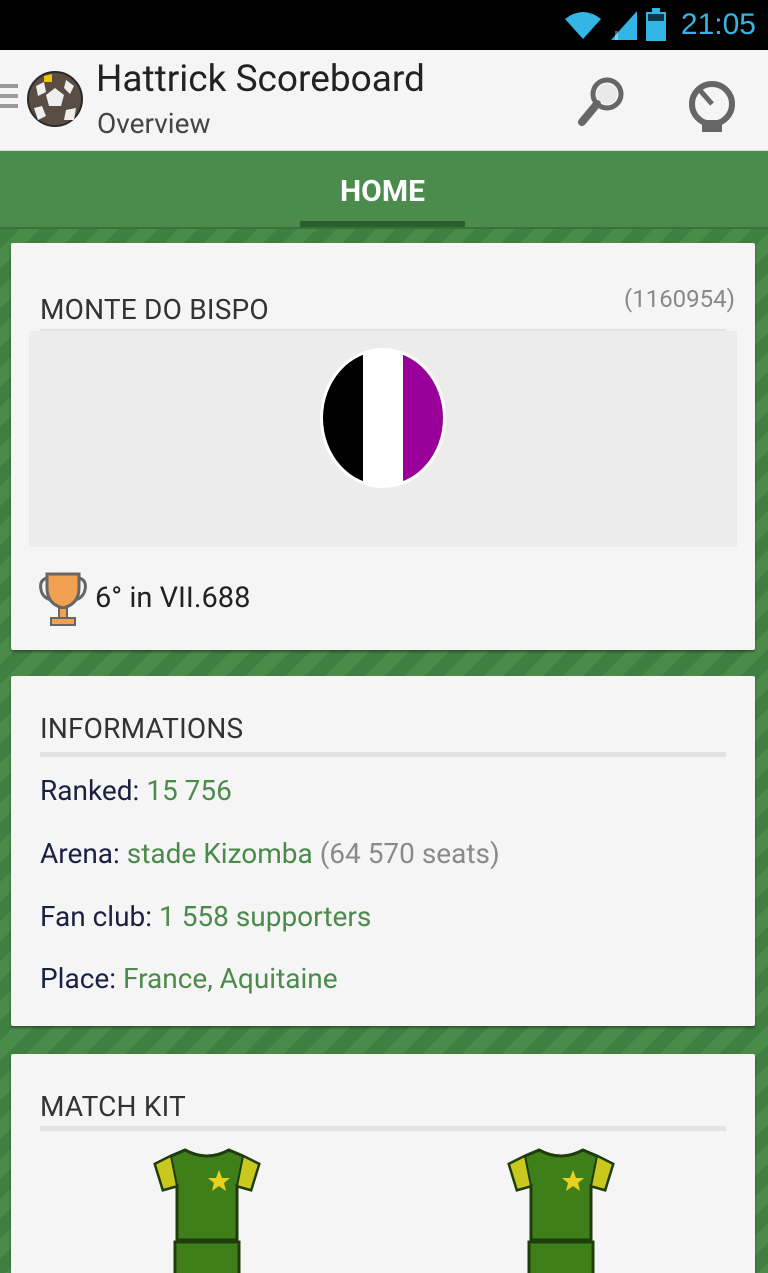 Image resolution: width=768 pixels, height=1273 pixels. Describe the element at coordinates (382, 224) in the screenshot. I see `tab-indicator` at that location.